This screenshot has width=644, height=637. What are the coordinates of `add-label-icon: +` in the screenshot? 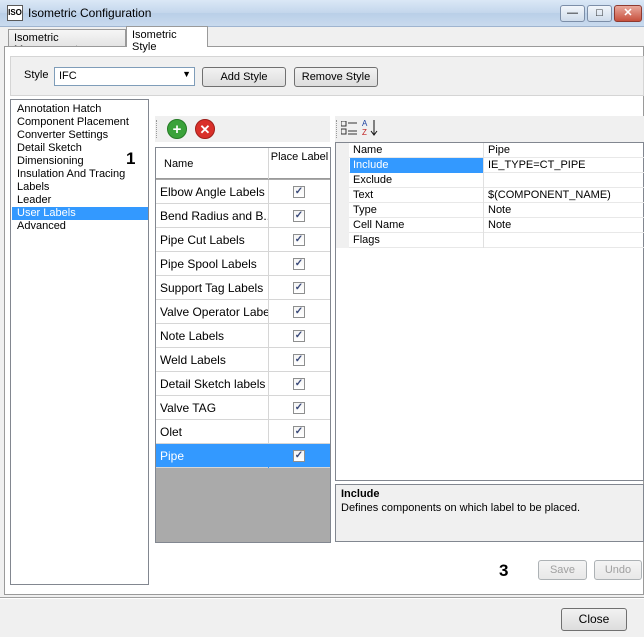 It's located at (177, 129).